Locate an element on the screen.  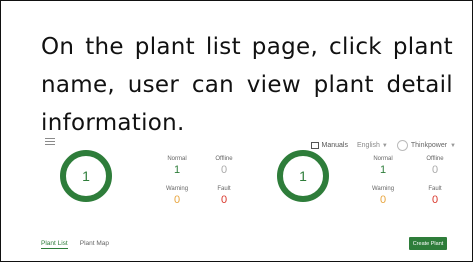
plant-tabs: Plant List Plant Map is located at coordinates (75, 244).